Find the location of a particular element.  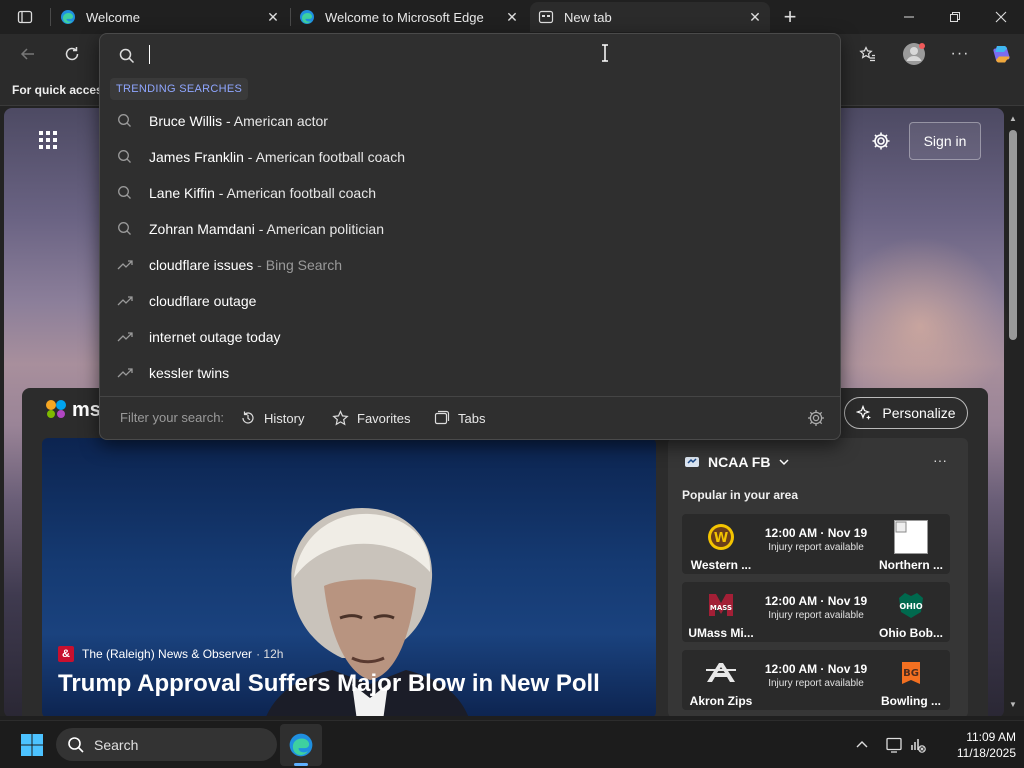

filter-tabs-button: Tabs is located at coordinates (459, 418).